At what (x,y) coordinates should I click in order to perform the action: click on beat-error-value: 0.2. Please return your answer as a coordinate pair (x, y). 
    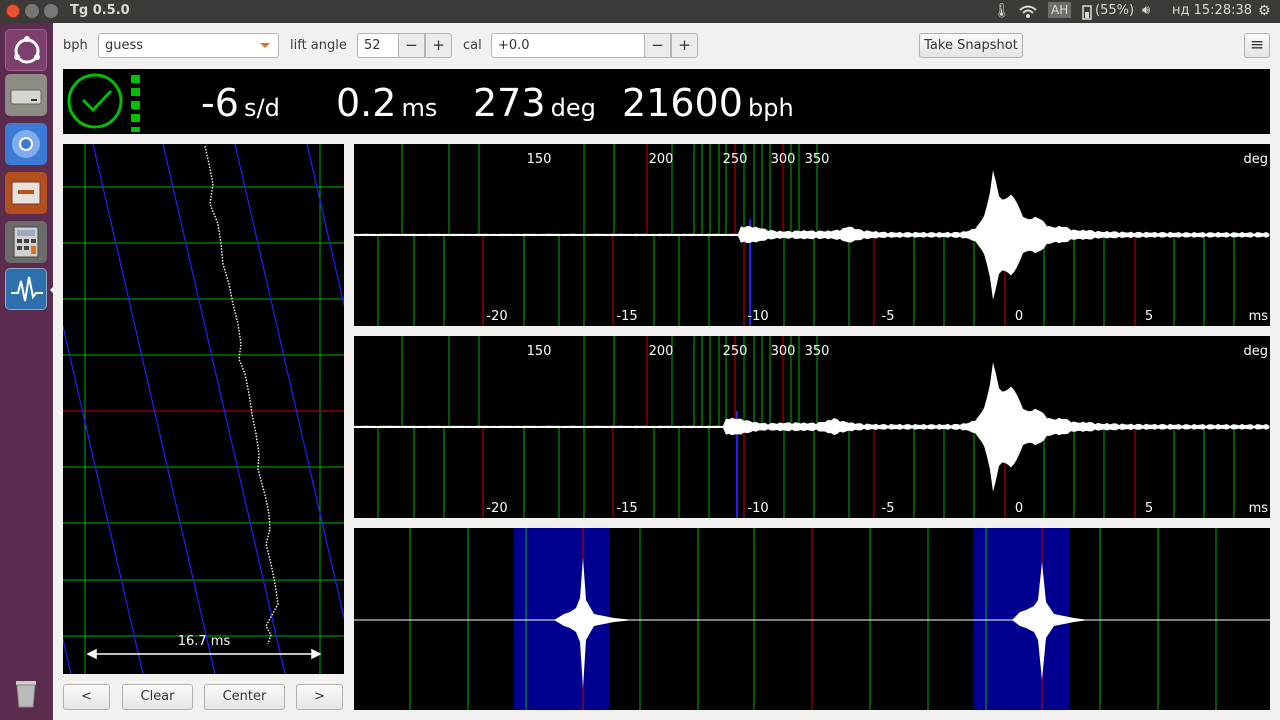
    Looking at the image, I should click on (366, 103).